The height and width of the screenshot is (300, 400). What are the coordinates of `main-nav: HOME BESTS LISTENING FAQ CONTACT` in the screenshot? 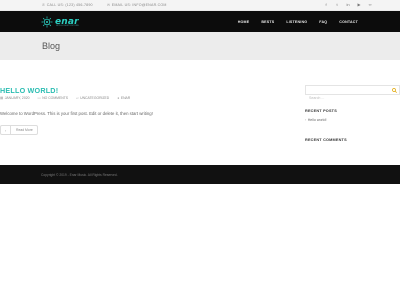 It's located at (292, 21).